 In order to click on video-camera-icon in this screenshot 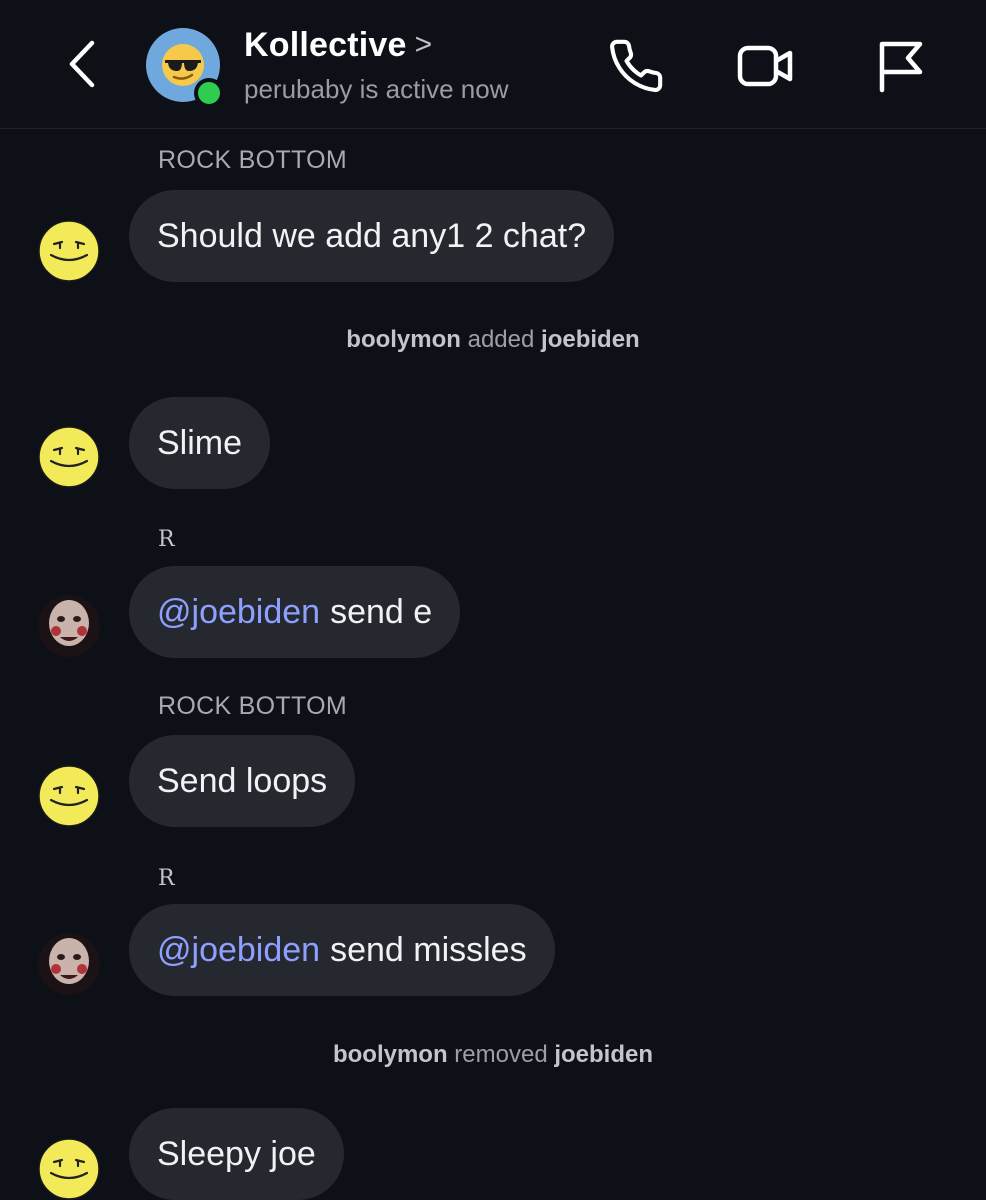, I will do `click(765, 66)`.